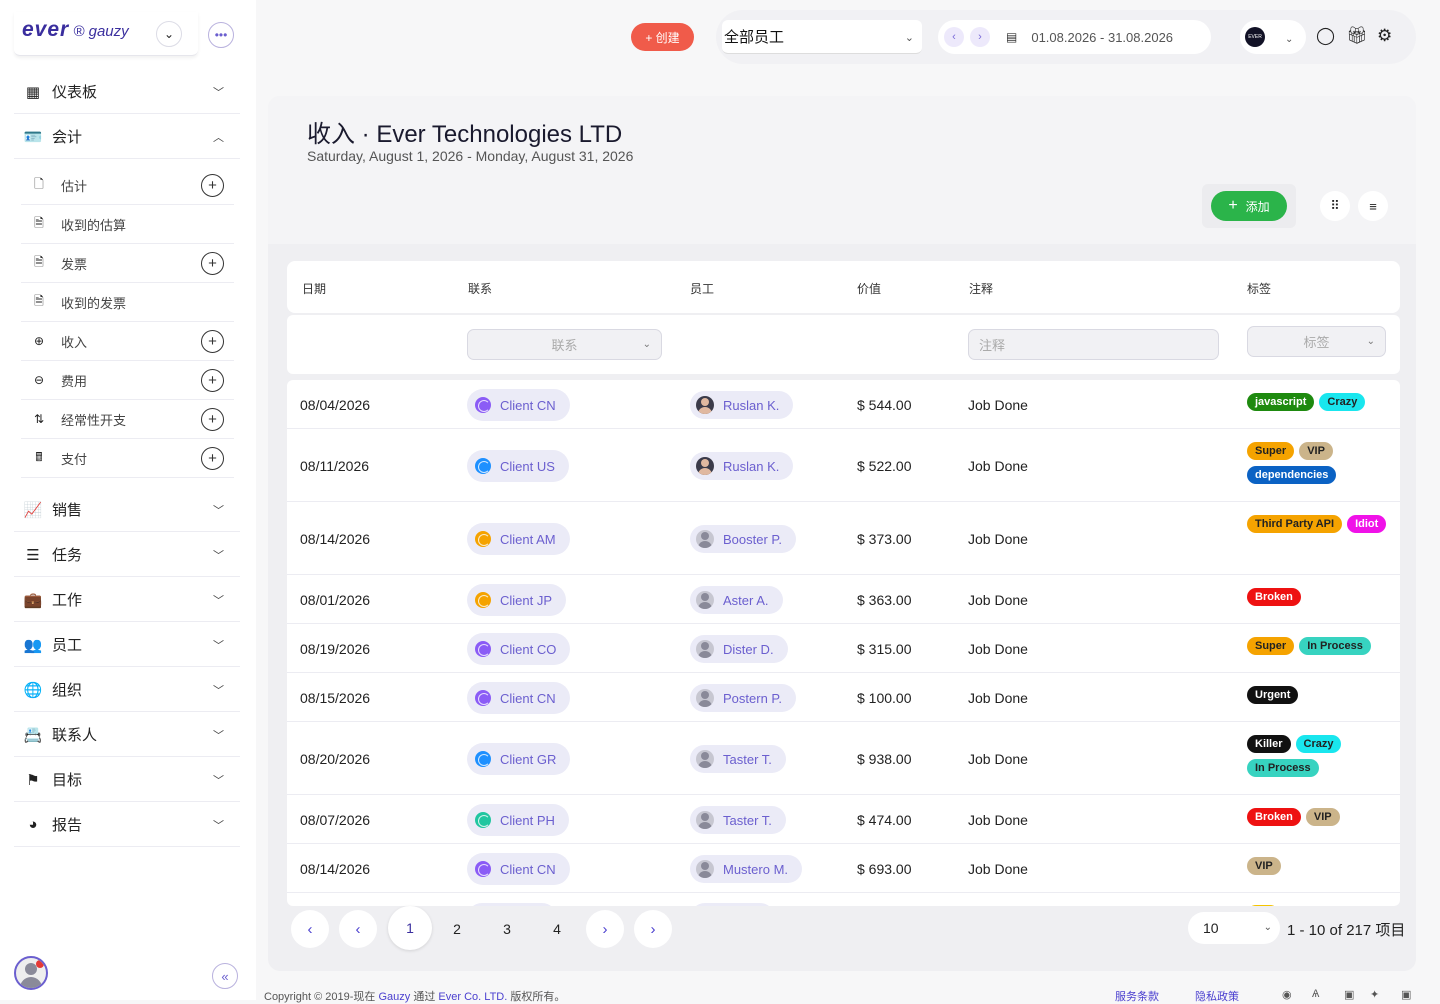 The height and width of the screenshot is (1004, 1440). Describe the element at coordinates (1406, 994) in the screenshot. I see `linkedin-icon: ▣` at that location.